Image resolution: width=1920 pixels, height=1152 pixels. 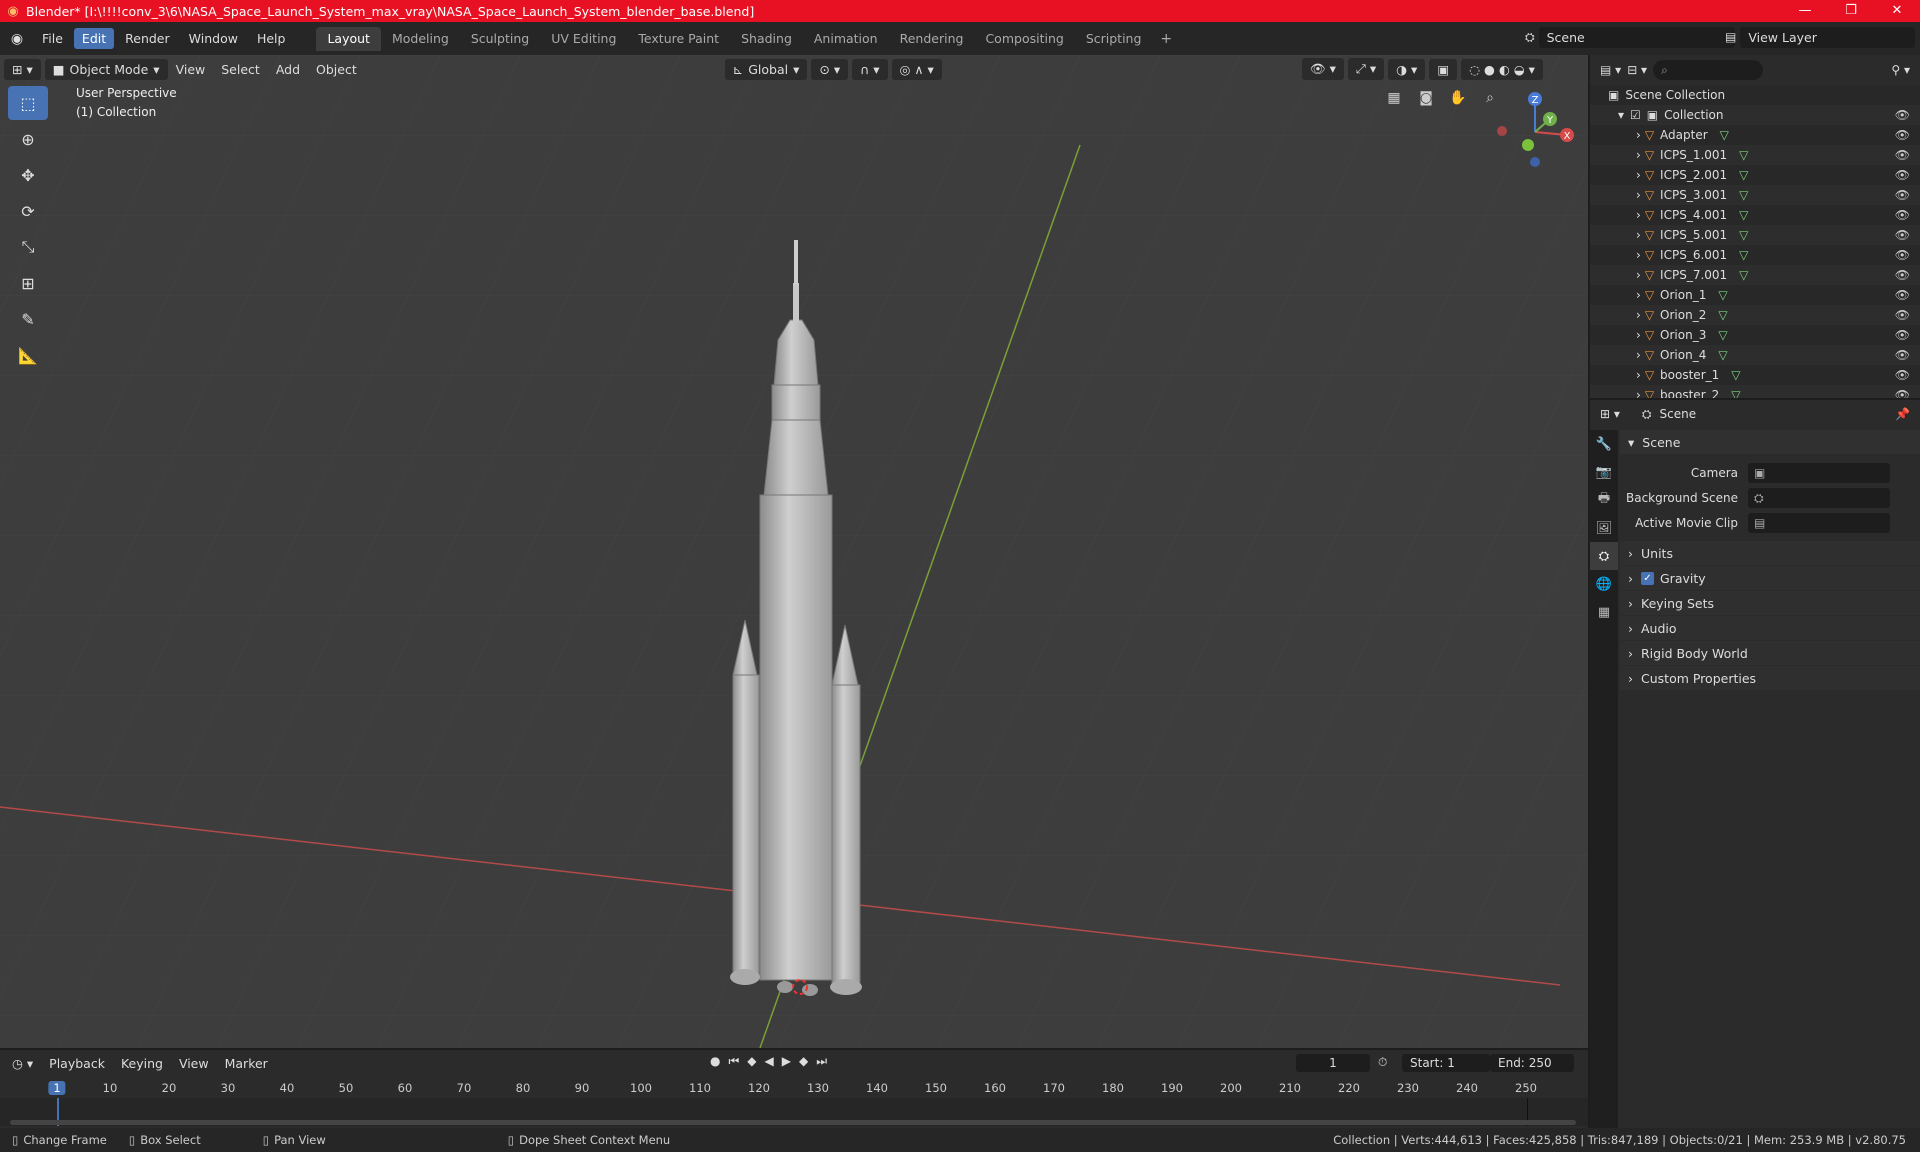 What do you see at coordinates (1322, 69) in the screenshot?
I see `visibility-dropdown: 👁 ▾` at bounding box center [1322, 69].